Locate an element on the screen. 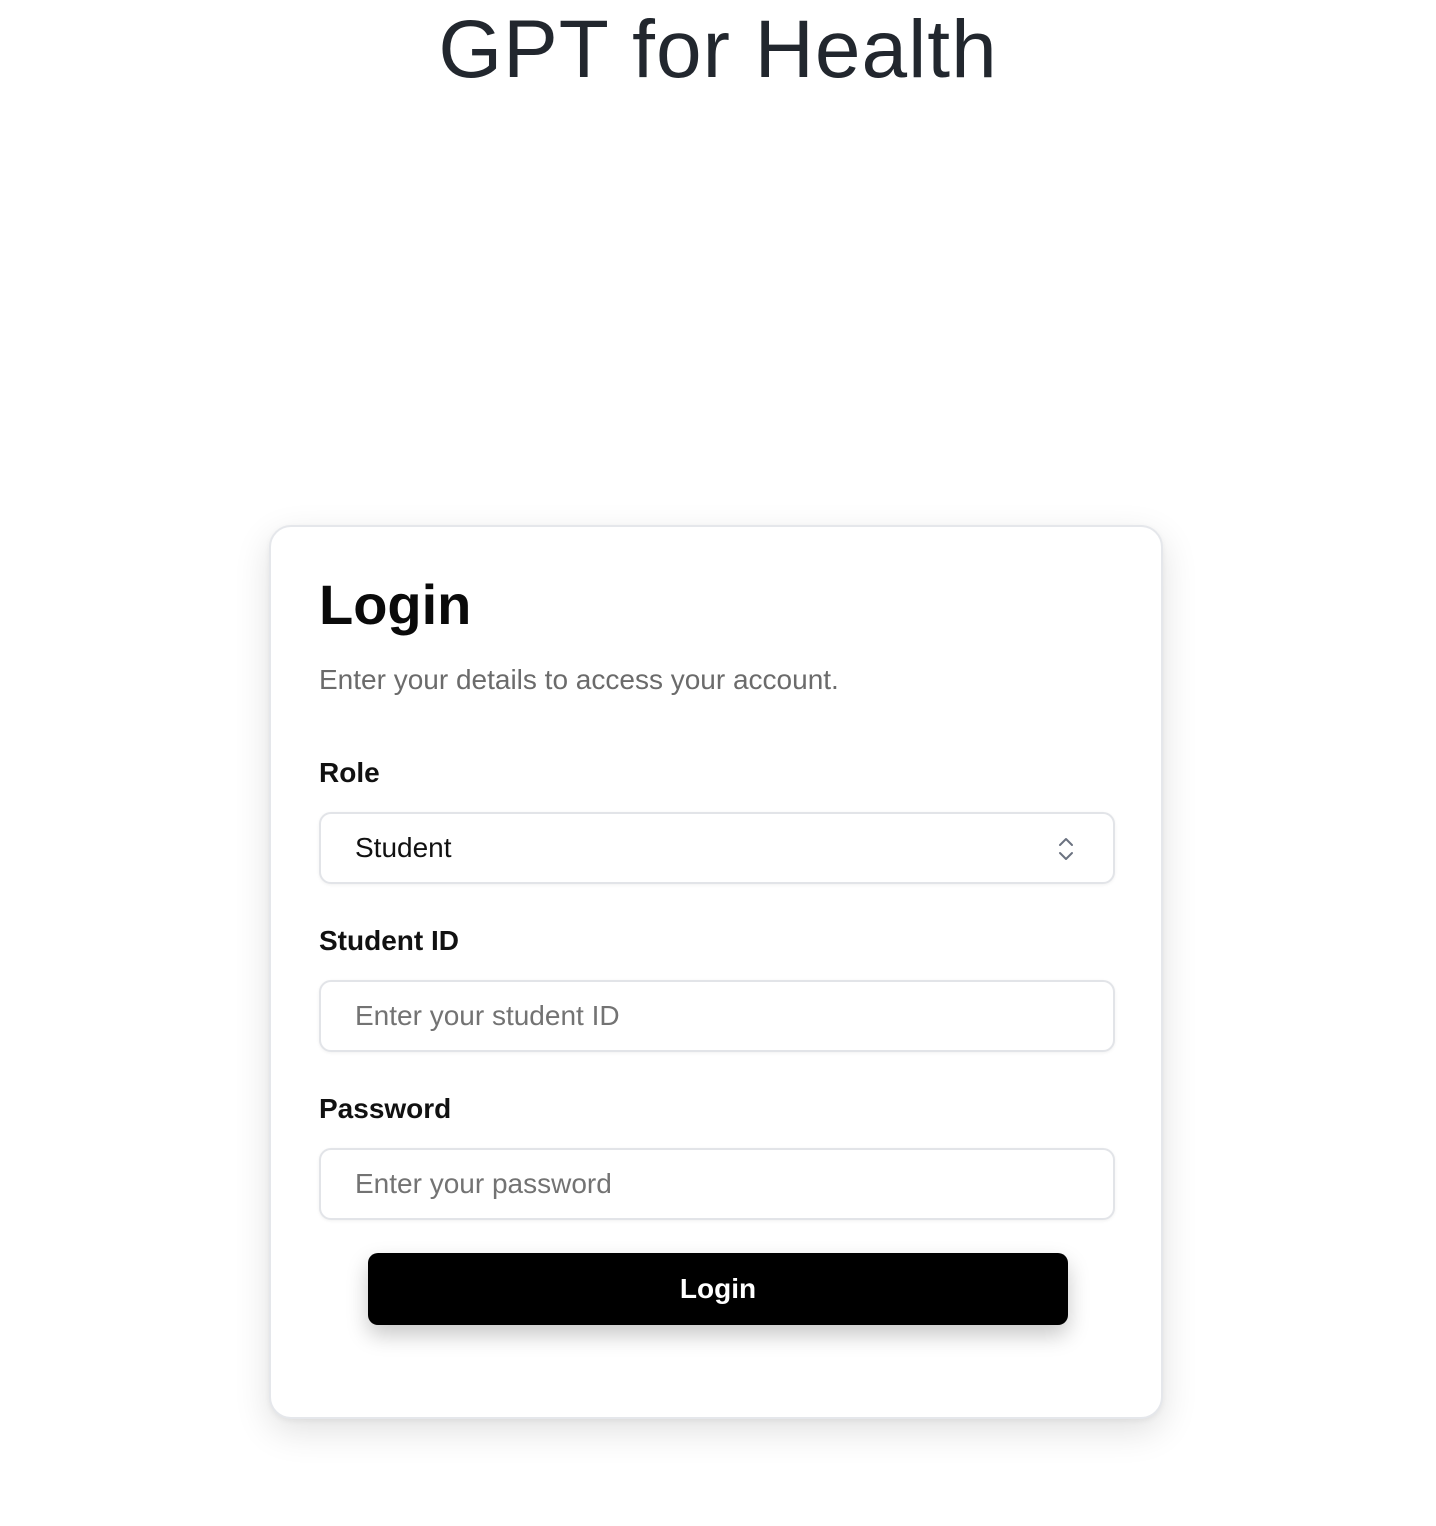 This screenshot has height=1526, width=1436. role-label: Role is located at coordinates (349, 772).